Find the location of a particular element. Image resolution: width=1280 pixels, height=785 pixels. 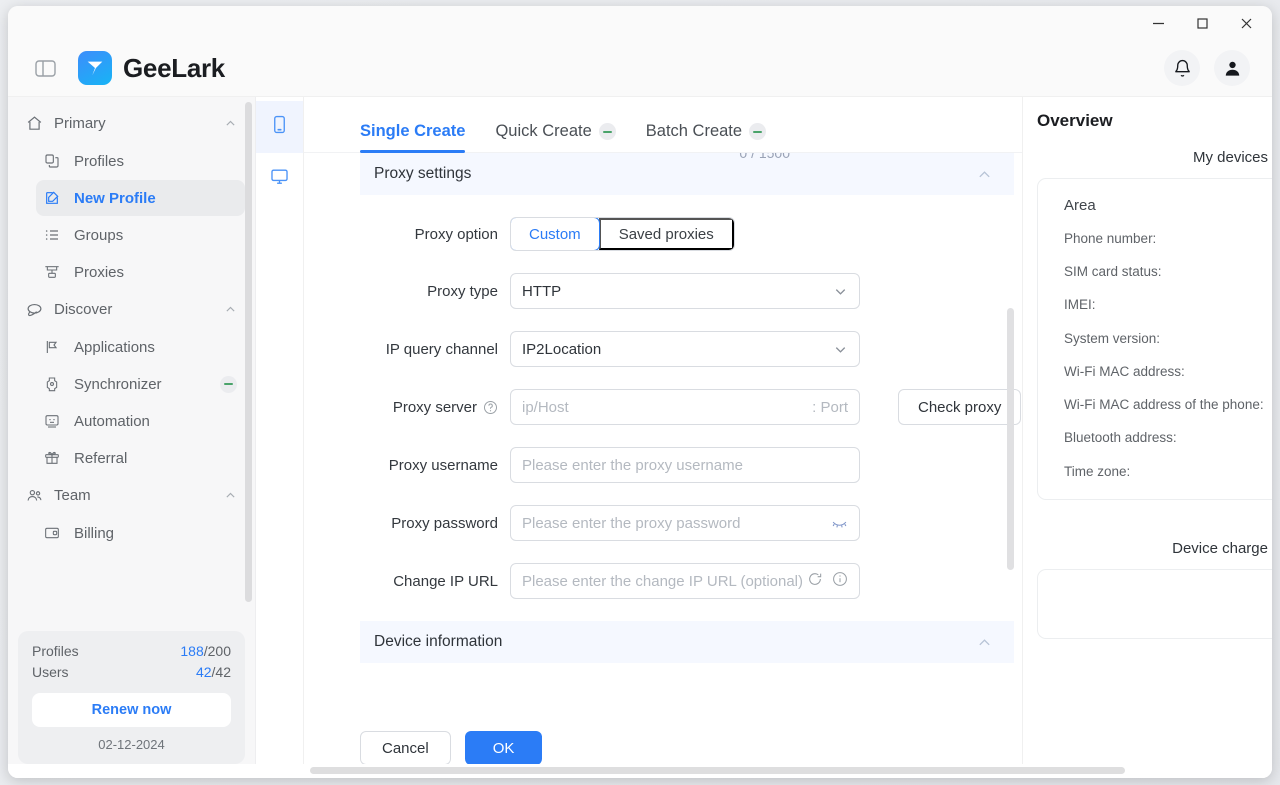

proxy-username-input is located at coordinates (685, 465).